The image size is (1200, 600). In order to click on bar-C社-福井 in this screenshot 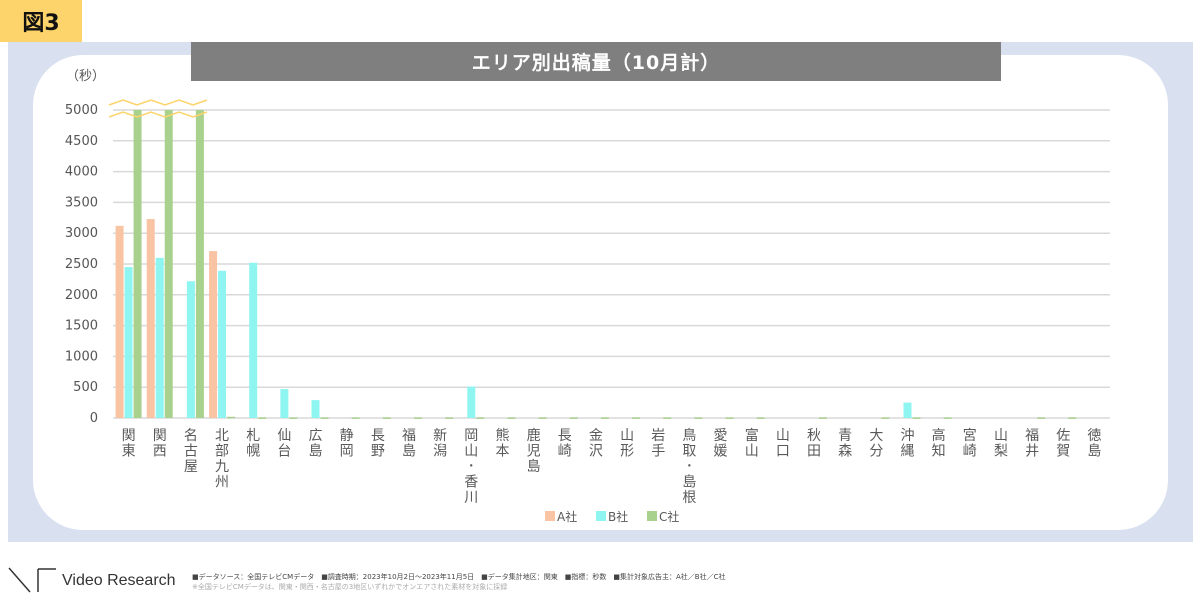, I will do `click(1041, 418)`.